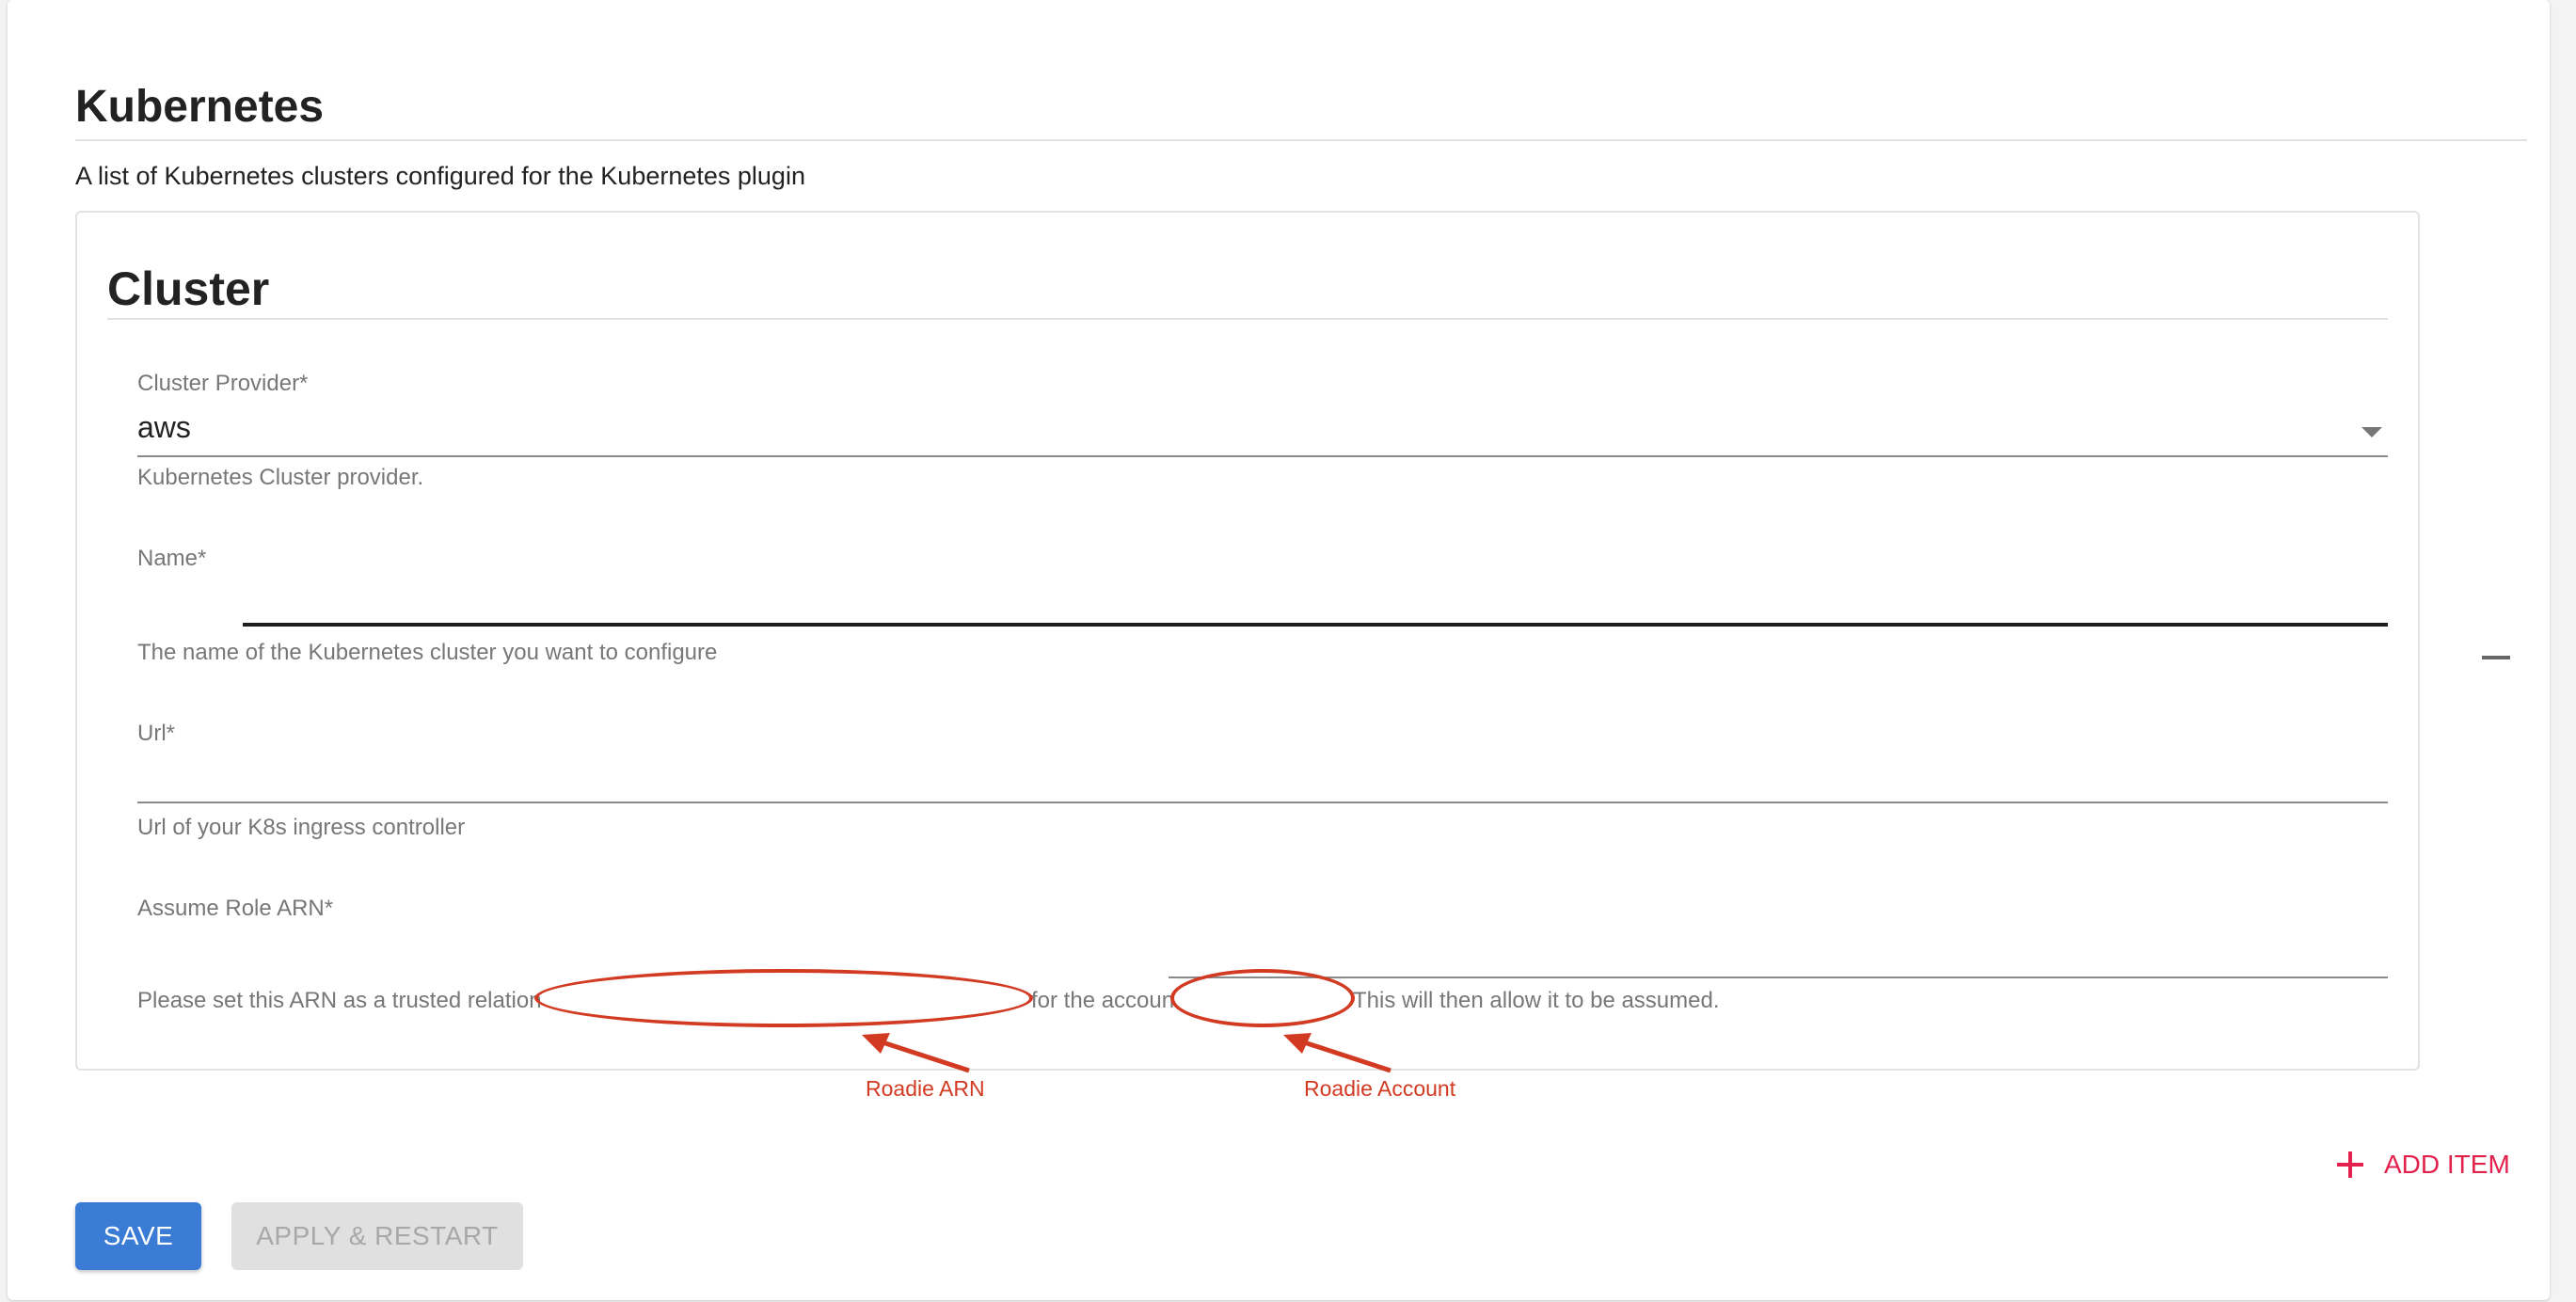  What do you see at coordinates (1315, 608) in the screenshot?
I see `name-input` at bounding box center [1315, 608].